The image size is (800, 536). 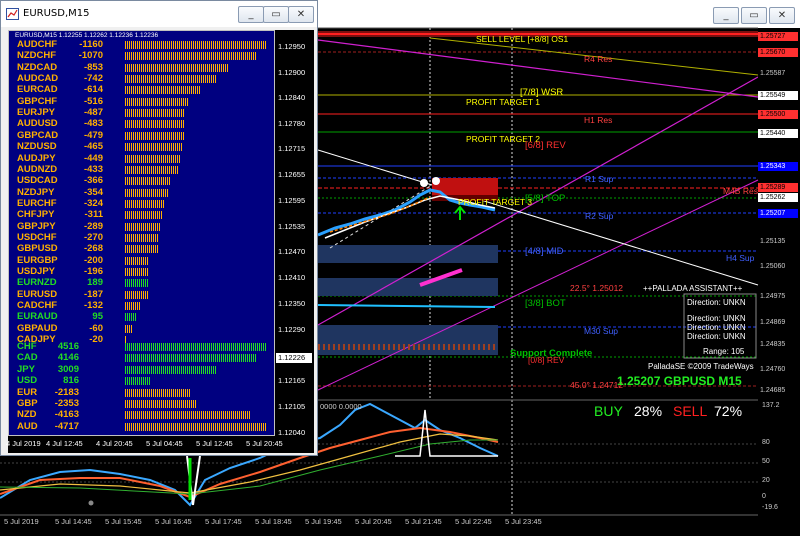 What do you see at coordinates (60, 55) in the screenshot?
I see `pair-row: NZDCHF -1070` at bounding box center [60, 55].